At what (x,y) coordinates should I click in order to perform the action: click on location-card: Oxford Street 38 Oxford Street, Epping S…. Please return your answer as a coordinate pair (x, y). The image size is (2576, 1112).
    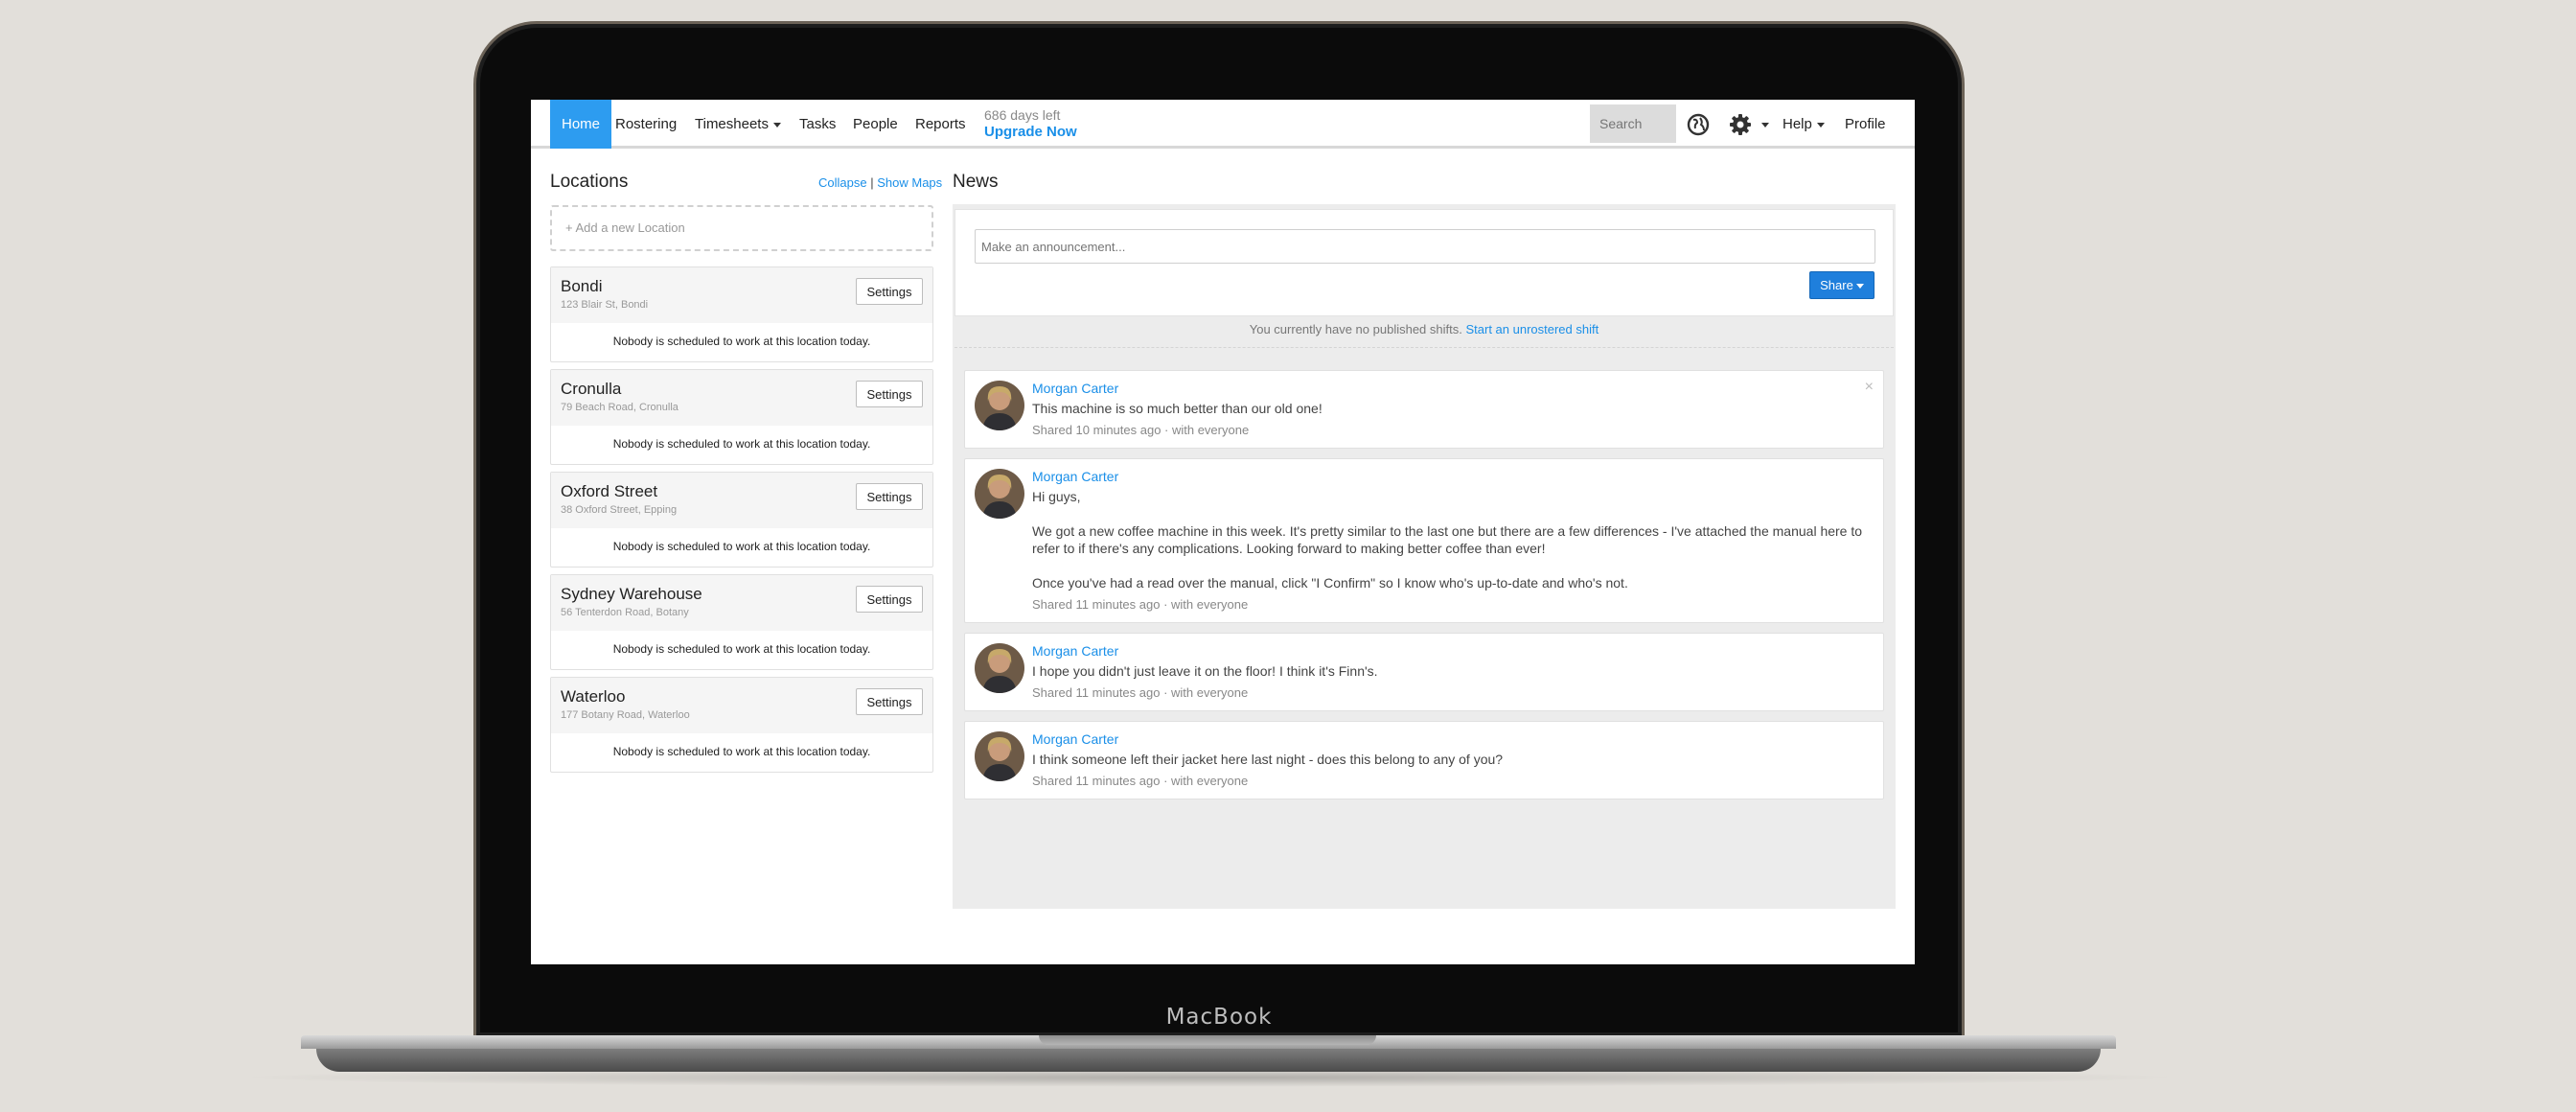
    Looking at the image, I should click on (741, 520).